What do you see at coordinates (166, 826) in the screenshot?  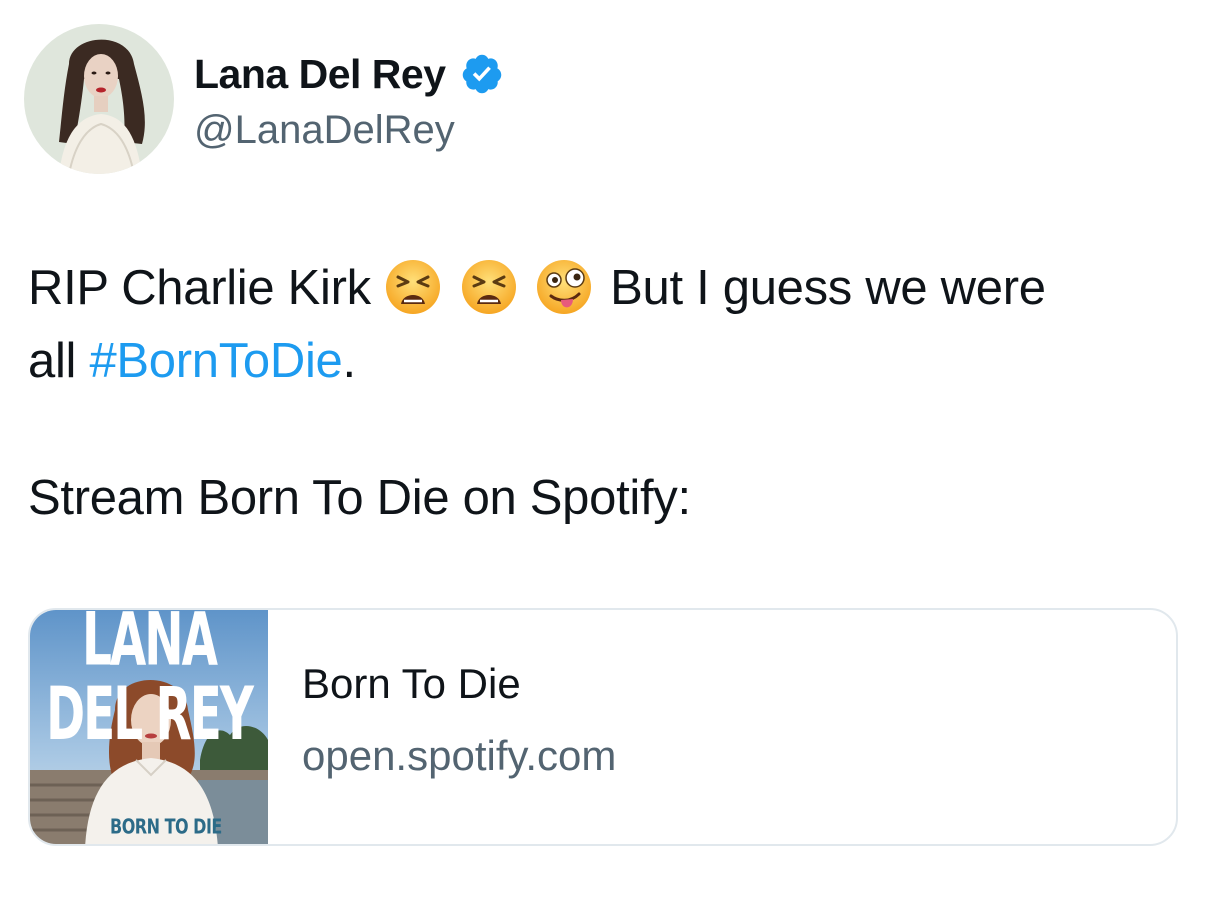 I see `album-cover-title-text: BORN TO DIE` at bounding box center [166, 826].